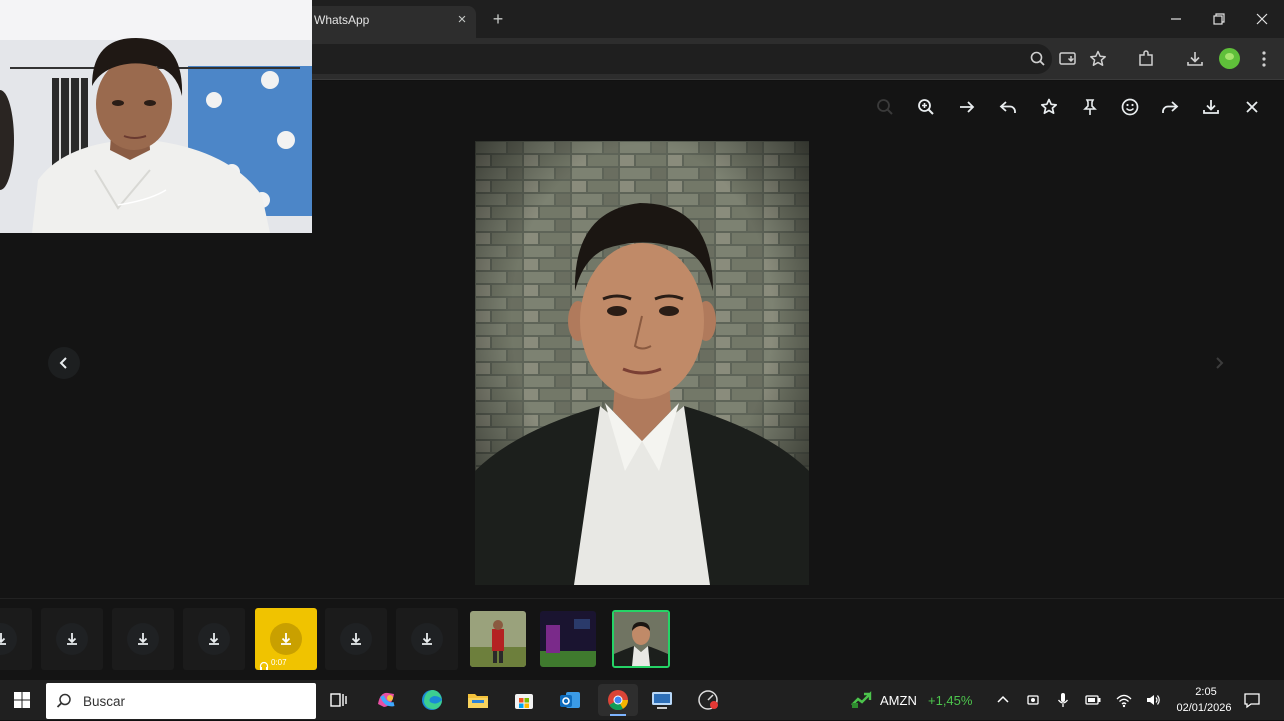  I want to click on zoom-icon, so click(1038, 59).